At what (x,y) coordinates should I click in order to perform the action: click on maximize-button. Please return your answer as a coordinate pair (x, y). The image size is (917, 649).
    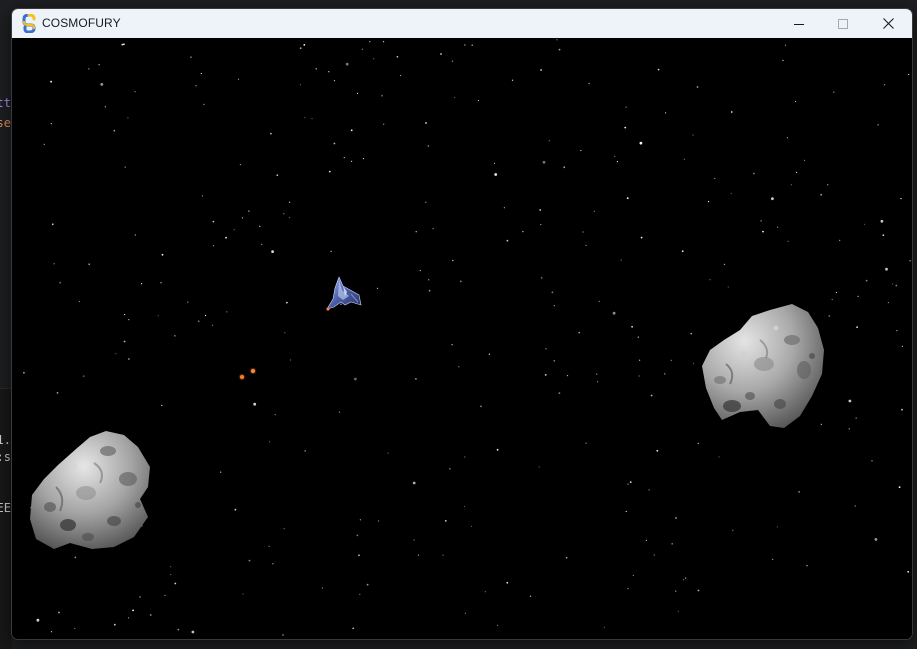
    Looking at the image, I should click on (843, 23).